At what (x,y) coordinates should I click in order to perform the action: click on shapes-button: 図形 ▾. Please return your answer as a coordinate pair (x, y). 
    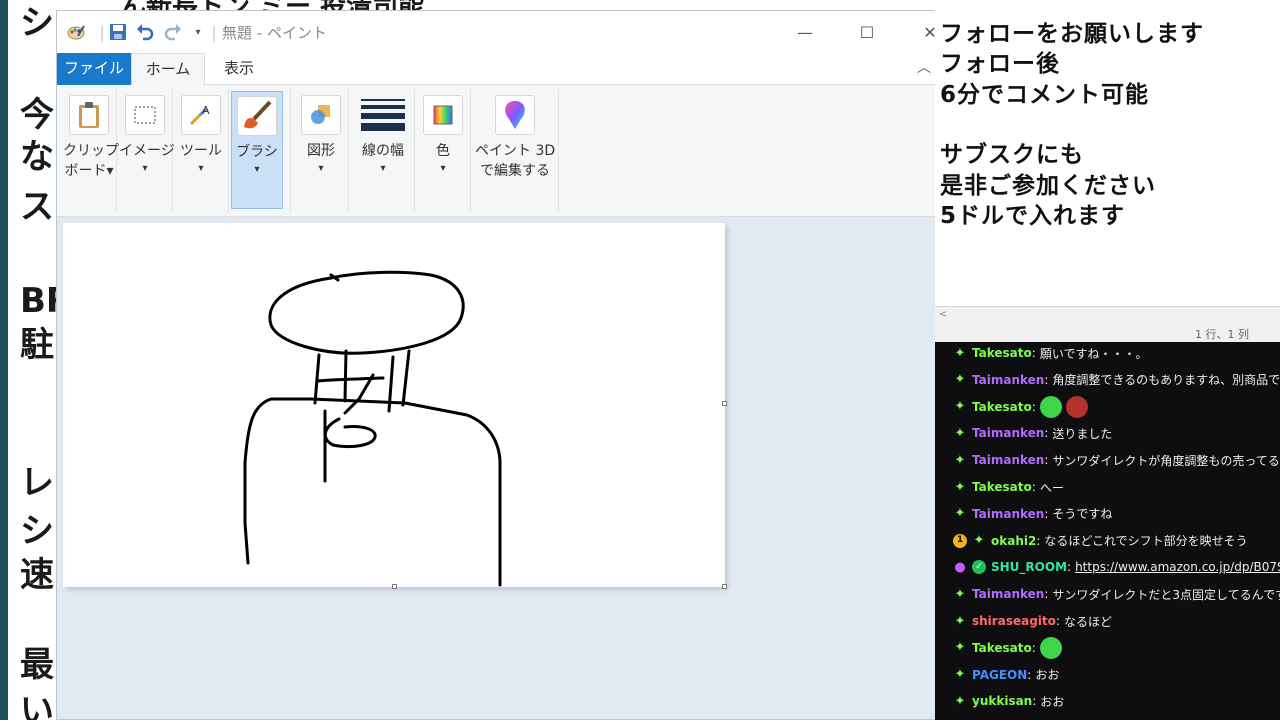
    Looking at the image, I should click on (321, 150).